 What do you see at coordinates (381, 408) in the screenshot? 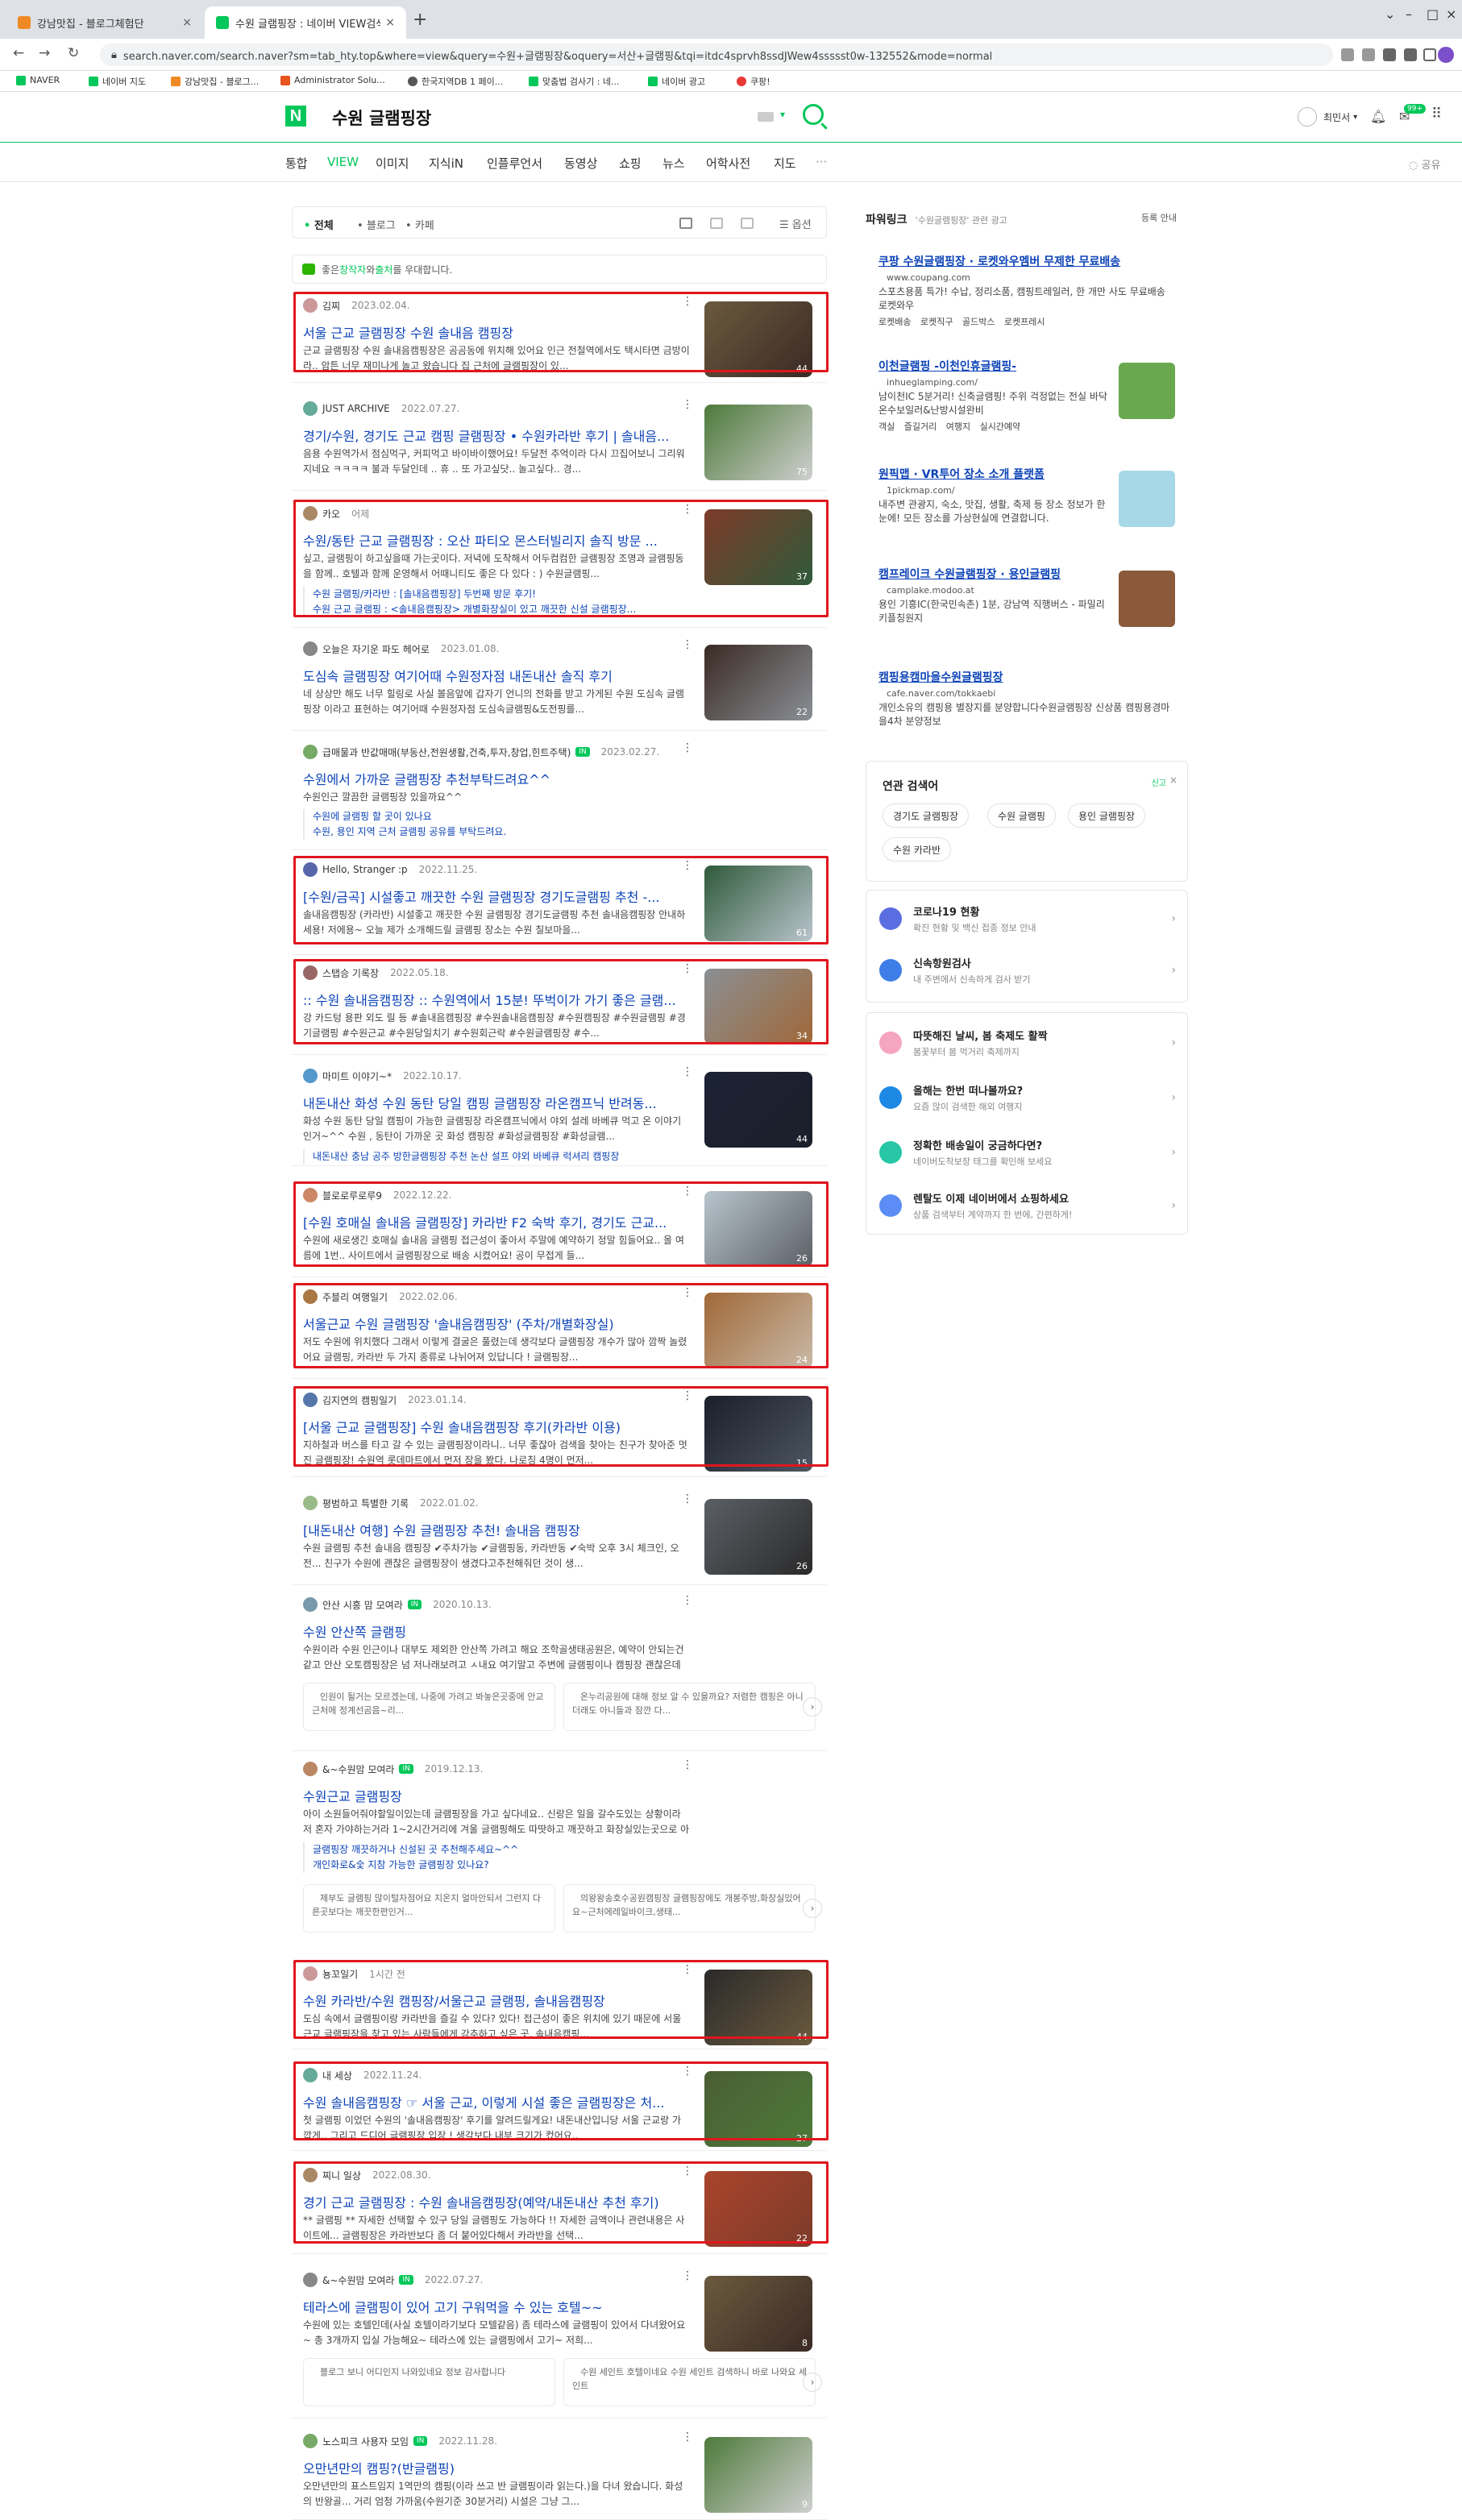
I see `post-author: JUST ARCHIVE 2022.07.27.` at bounding box center [381, 408].